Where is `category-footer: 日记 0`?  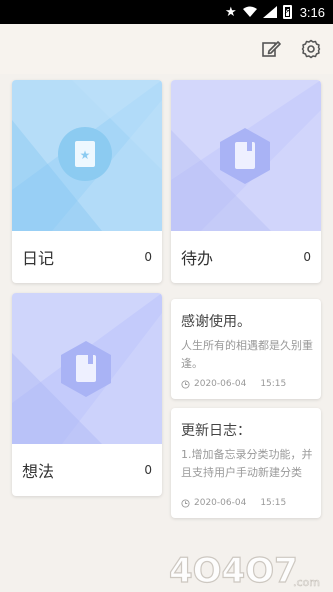 category-footer: 日记 0 is located at coordinates (87, 257).